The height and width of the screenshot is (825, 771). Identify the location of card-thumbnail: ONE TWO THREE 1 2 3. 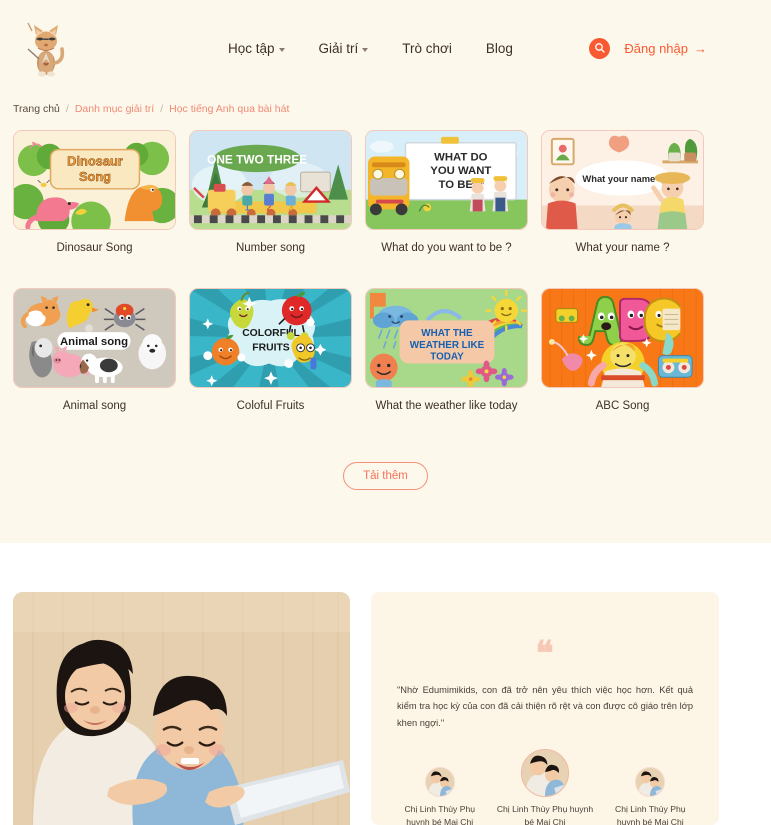
(270, 180).